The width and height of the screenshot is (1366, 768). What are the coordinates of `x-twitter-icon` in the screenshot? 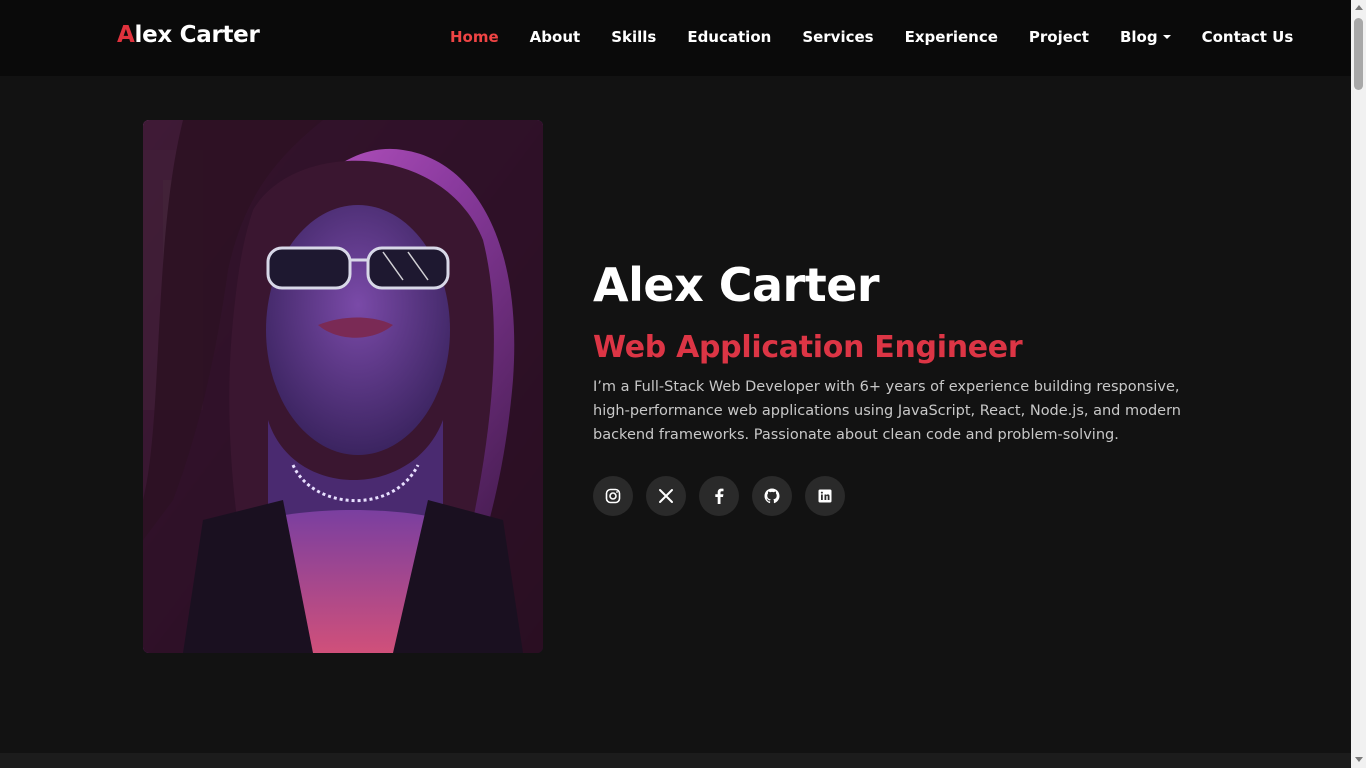 It's located at (666, 496).